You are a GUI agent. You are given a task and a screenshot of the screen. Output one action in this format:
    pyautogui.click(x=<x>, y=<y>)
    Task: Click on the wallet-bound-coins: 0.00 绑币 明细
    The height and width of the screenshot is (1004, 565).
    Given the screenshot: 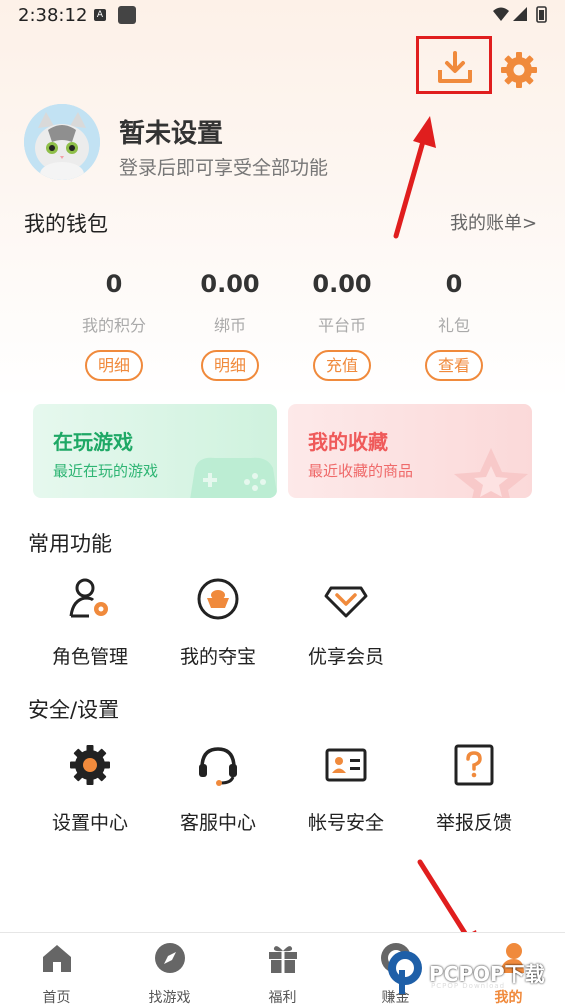 What is the action you would take?
    pyautogui.click(x=230, y=325)
    